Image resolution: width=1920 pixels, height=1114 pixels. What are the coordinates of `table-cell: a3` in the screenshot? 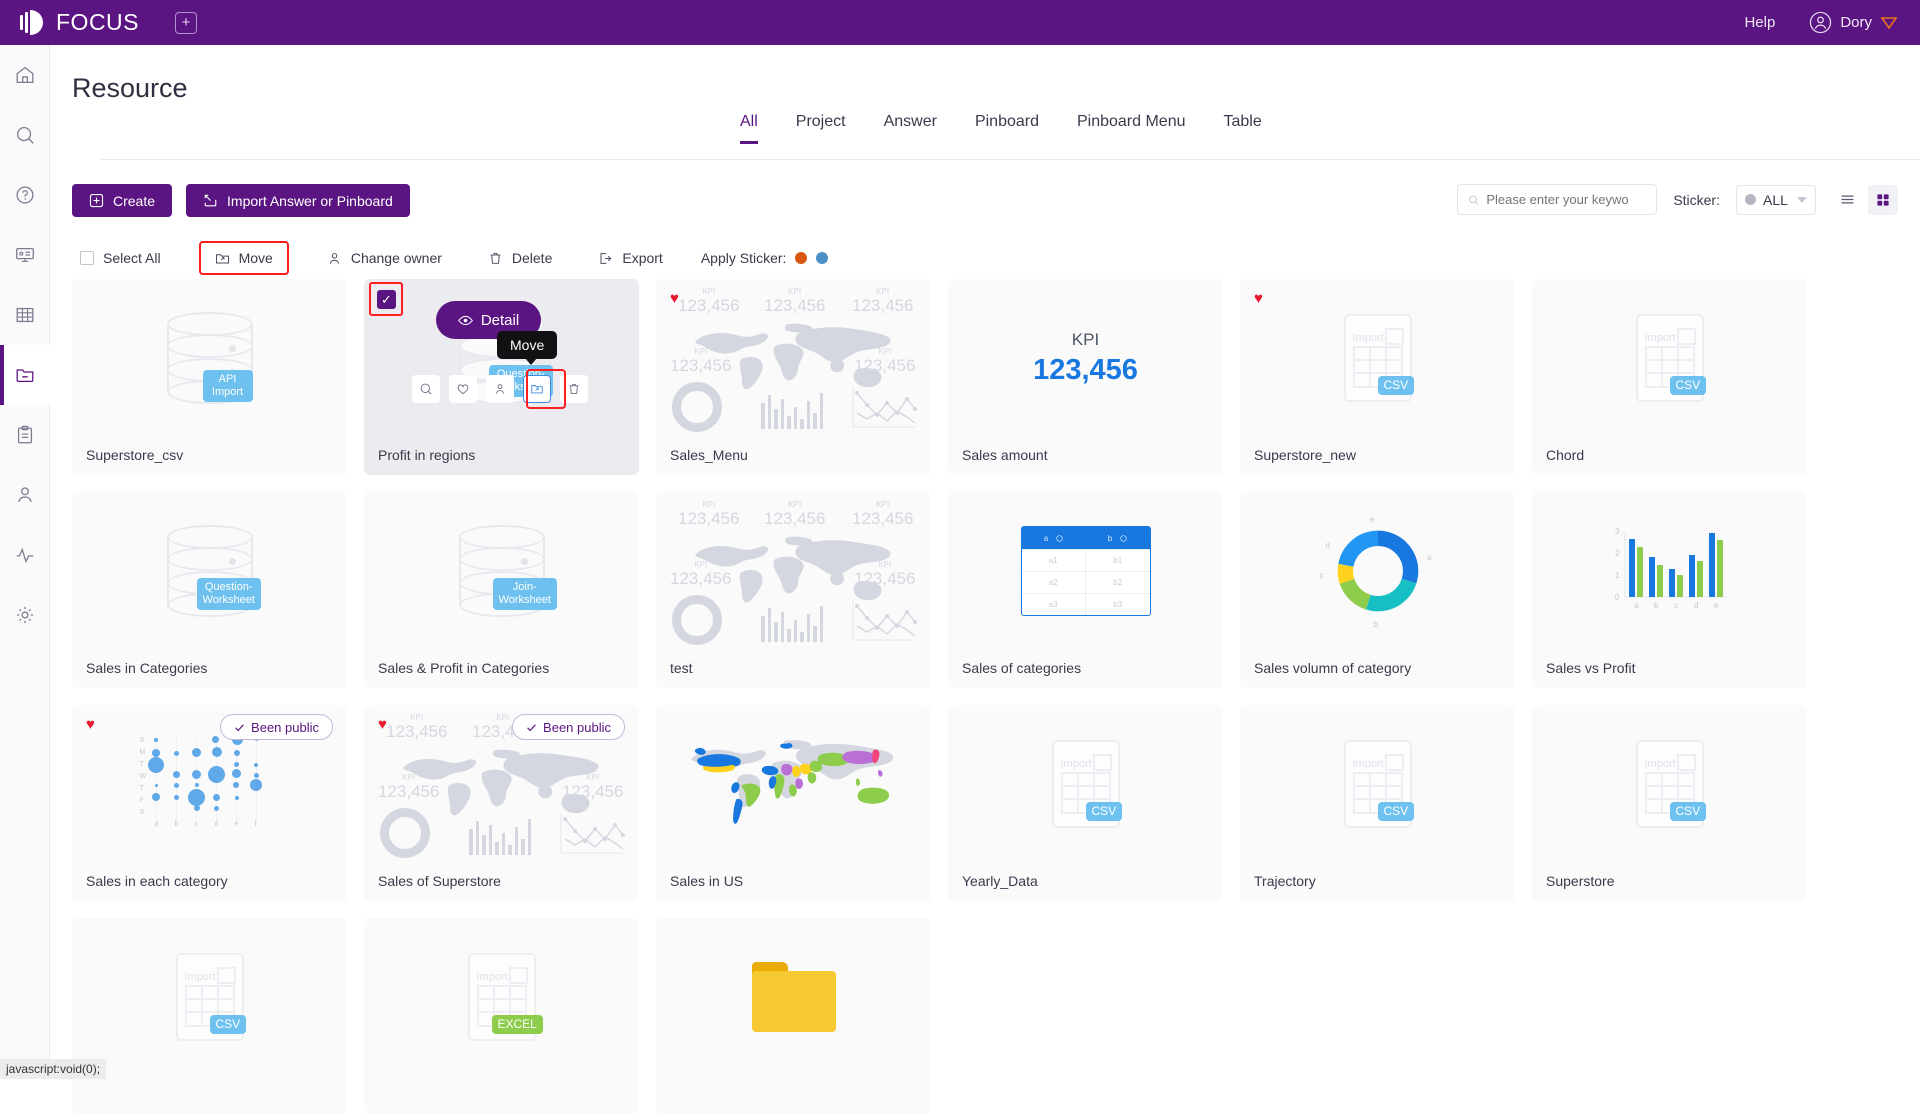 It's located at (1054, 604).